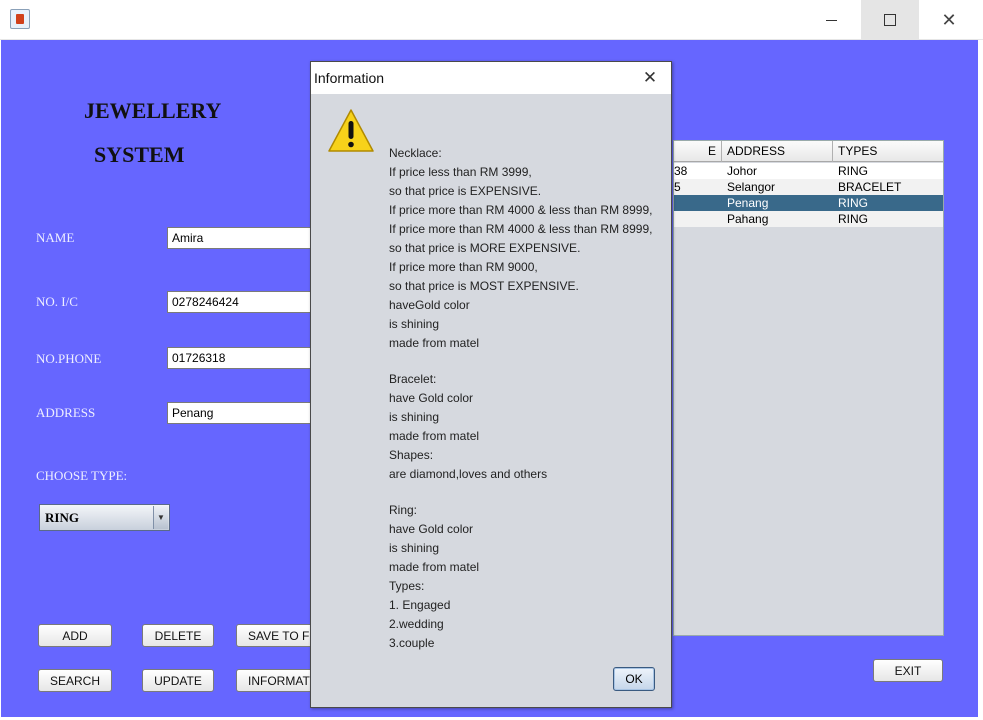 Image resolution: width=983 pixels, height=720 pixels. What do you see at coordinates (160, 517) in the screenshot?
I see `chevron-down-icon: ▼` at bounding box center [160, 517].